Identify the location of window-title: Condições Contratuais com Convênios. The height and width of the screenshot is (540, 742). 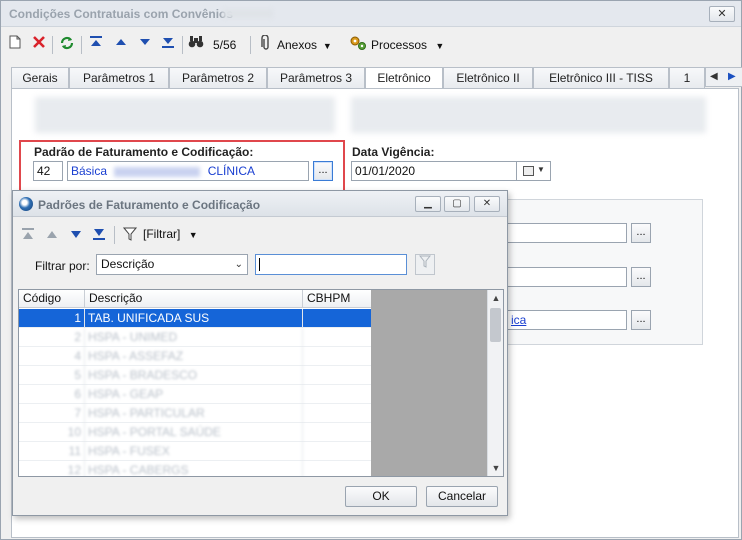
(121, 14).